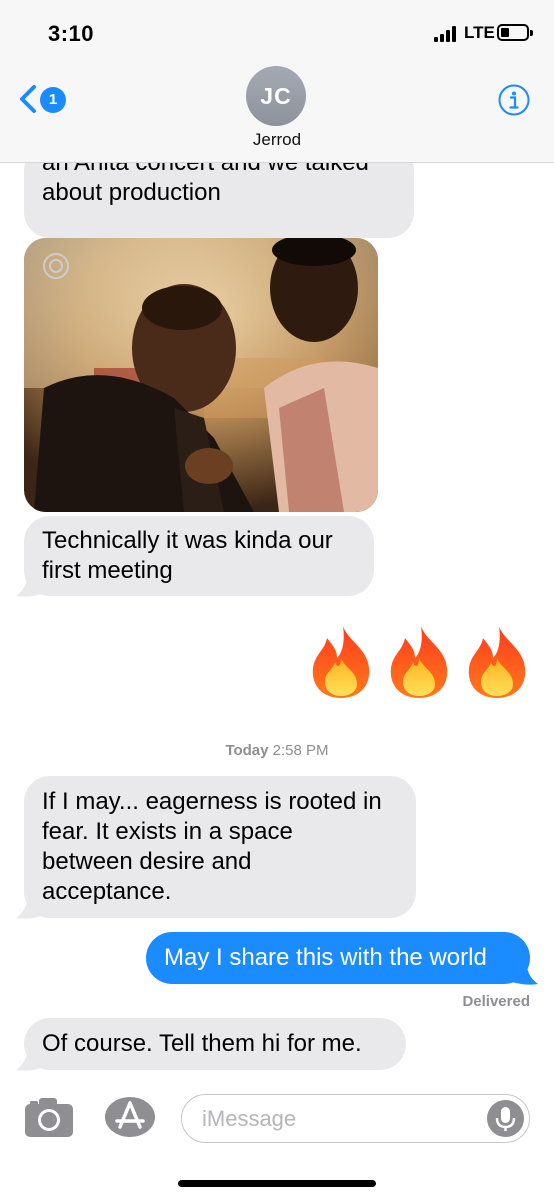  I want to click on photo-attachment, so click(201, 375).